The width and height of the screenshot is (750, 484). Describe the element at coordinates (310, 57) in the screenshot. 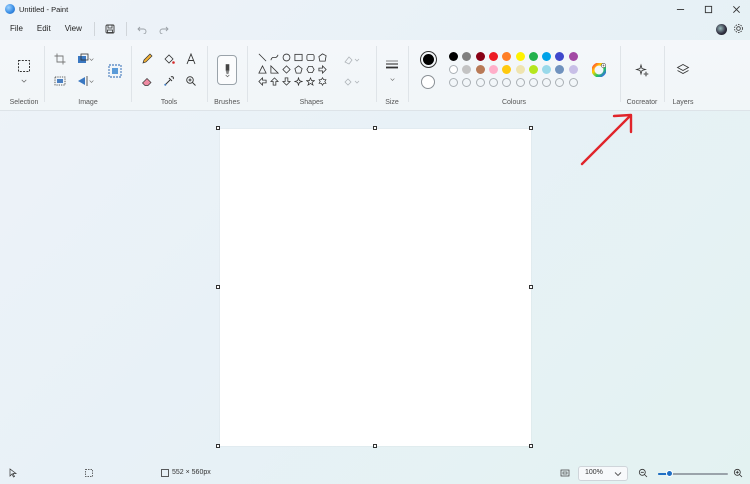

I see `shape-rounded-rectangle` at that location.